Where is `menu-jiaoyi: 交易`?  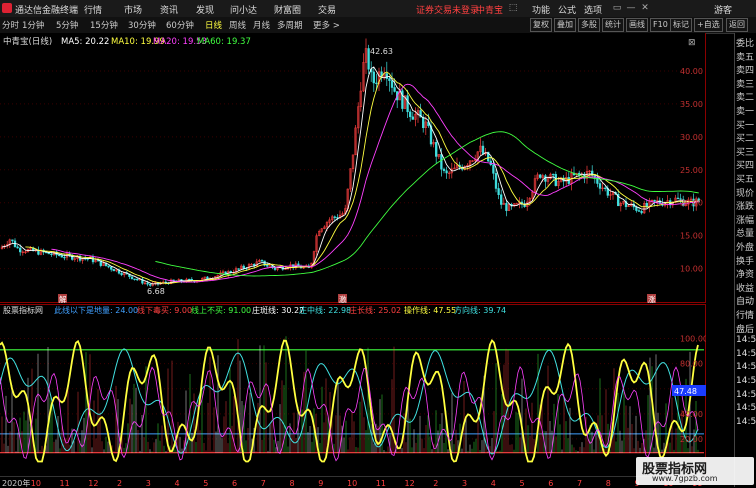 menu-jiaoyi: 交易 is located at coordinates (327, 9).